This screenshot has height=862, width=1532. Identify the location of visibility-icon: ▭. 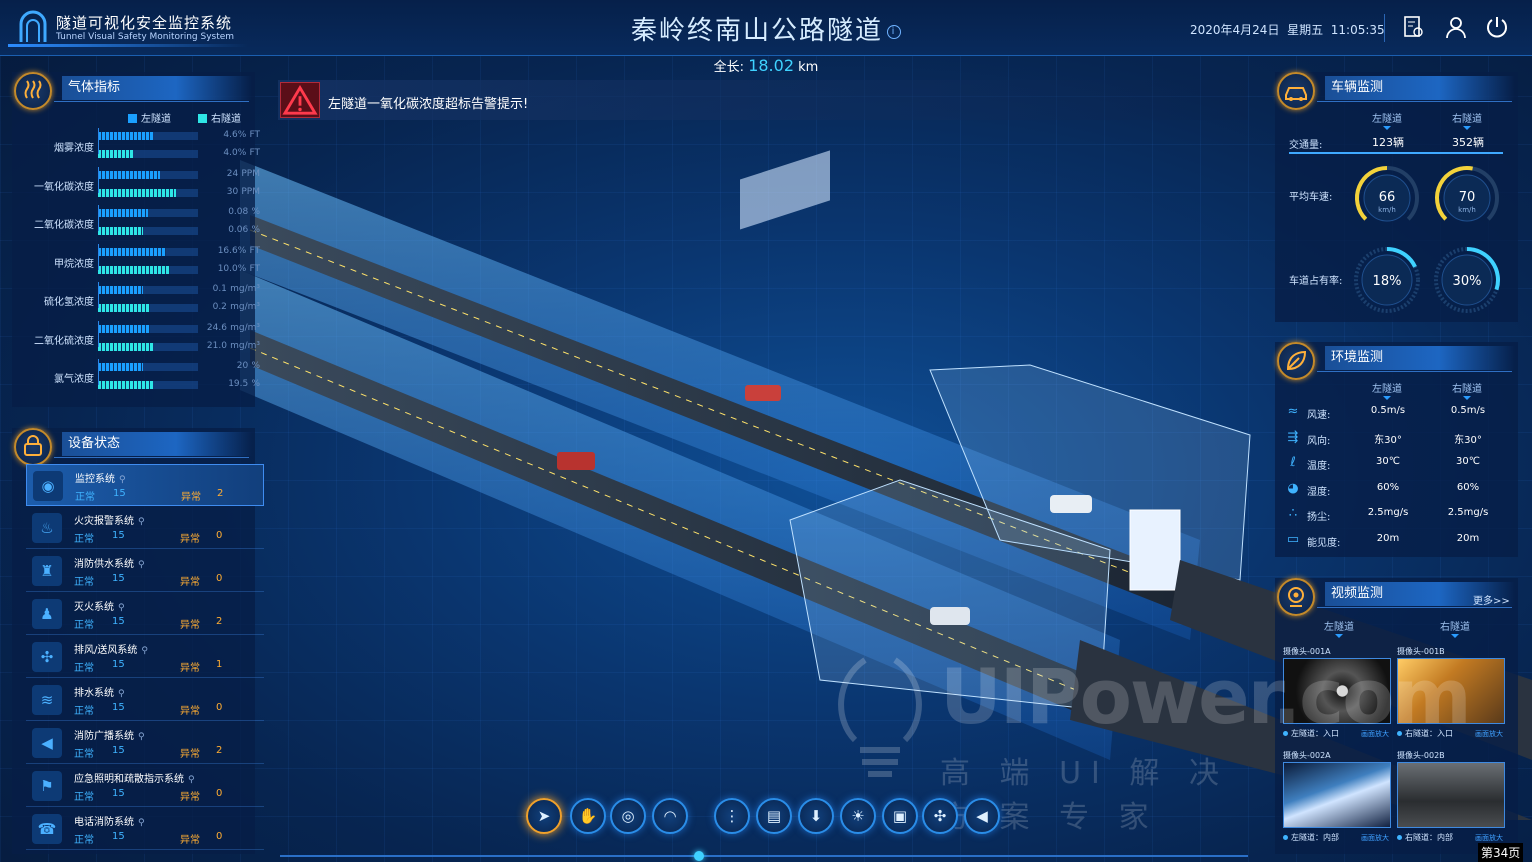
(1293, 539).